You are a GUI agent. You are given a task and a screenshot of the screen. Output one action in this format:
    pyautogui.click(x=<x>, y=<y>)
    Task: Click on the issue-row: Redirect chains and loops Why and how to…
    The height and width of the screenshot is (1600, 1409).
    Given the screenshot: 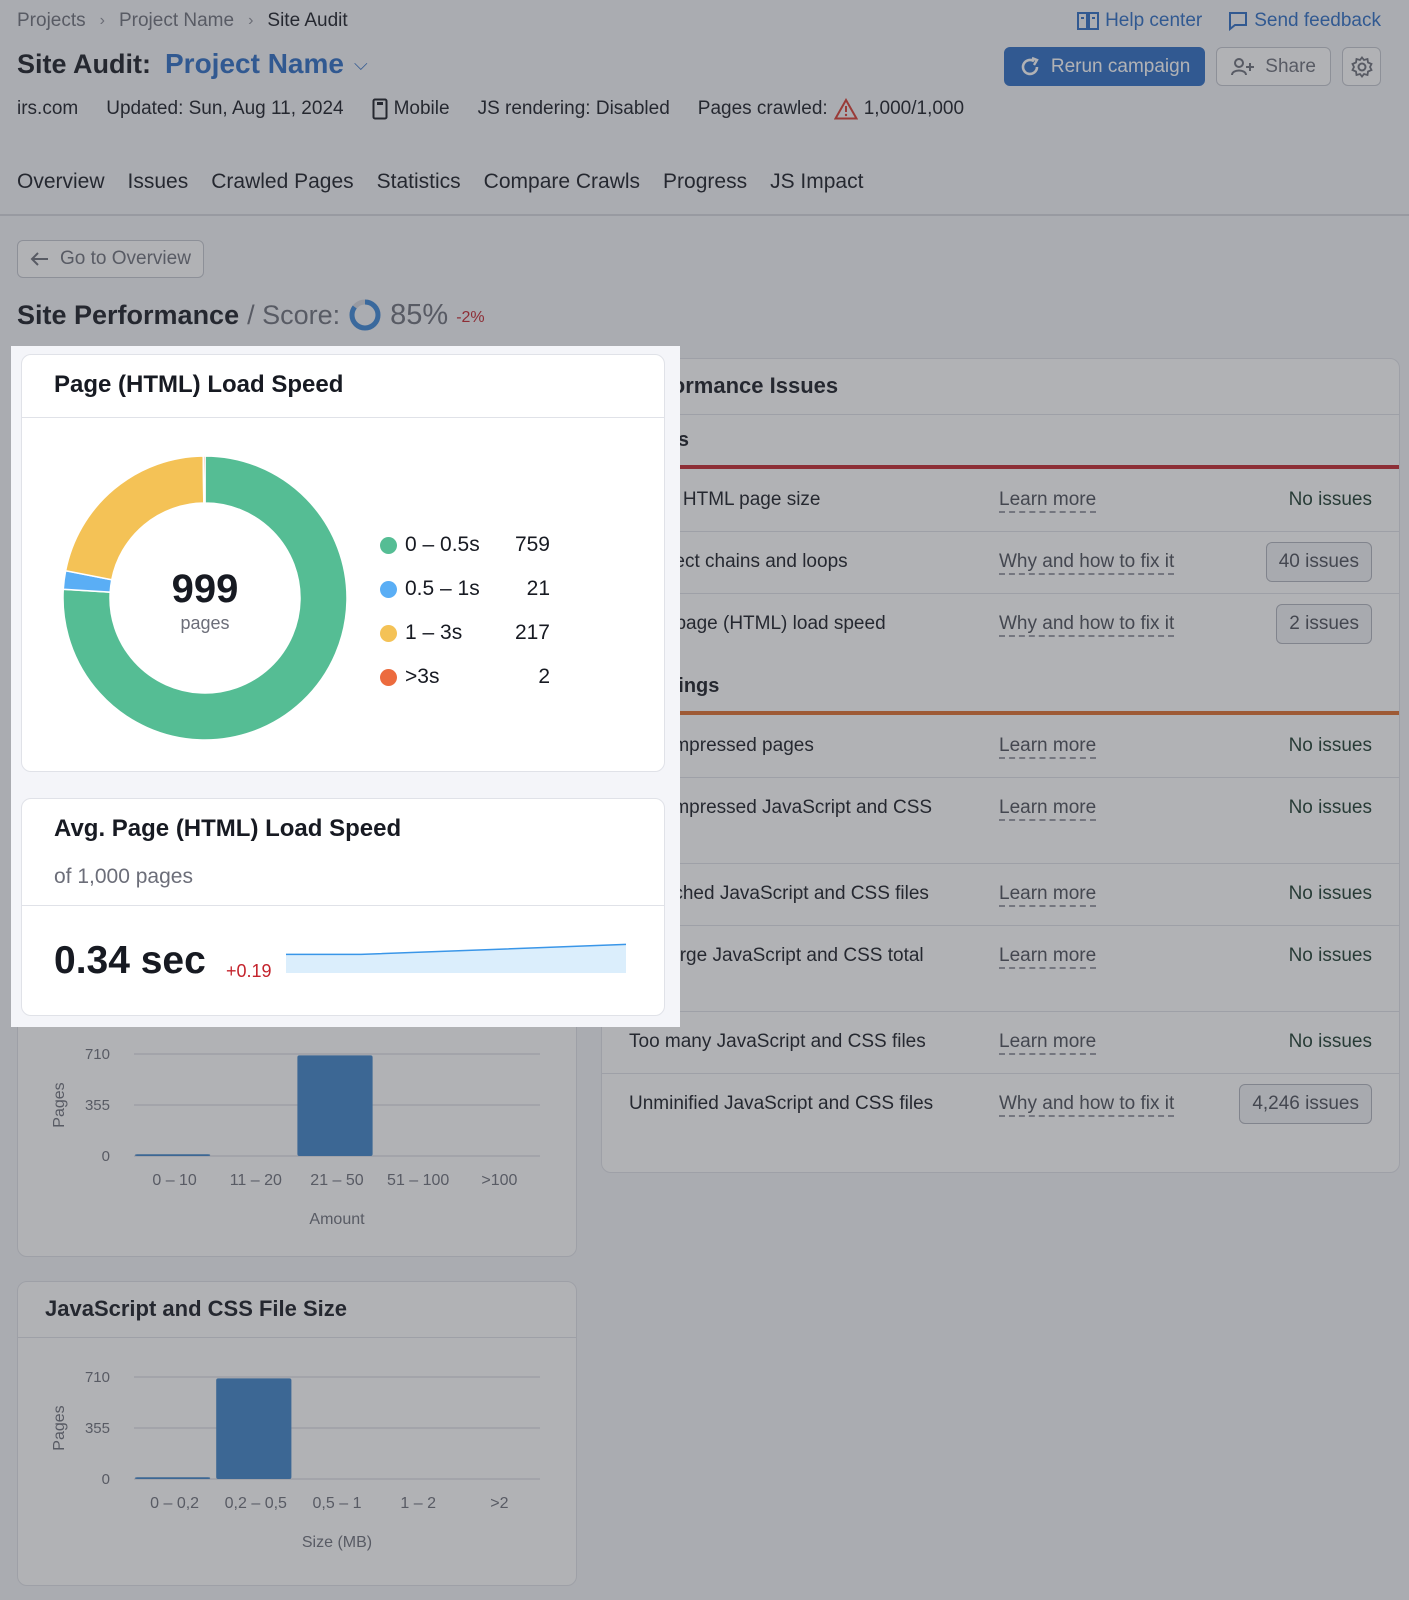 What is the action you would take?
    pyautogui.click(x=1000, y=562)
    